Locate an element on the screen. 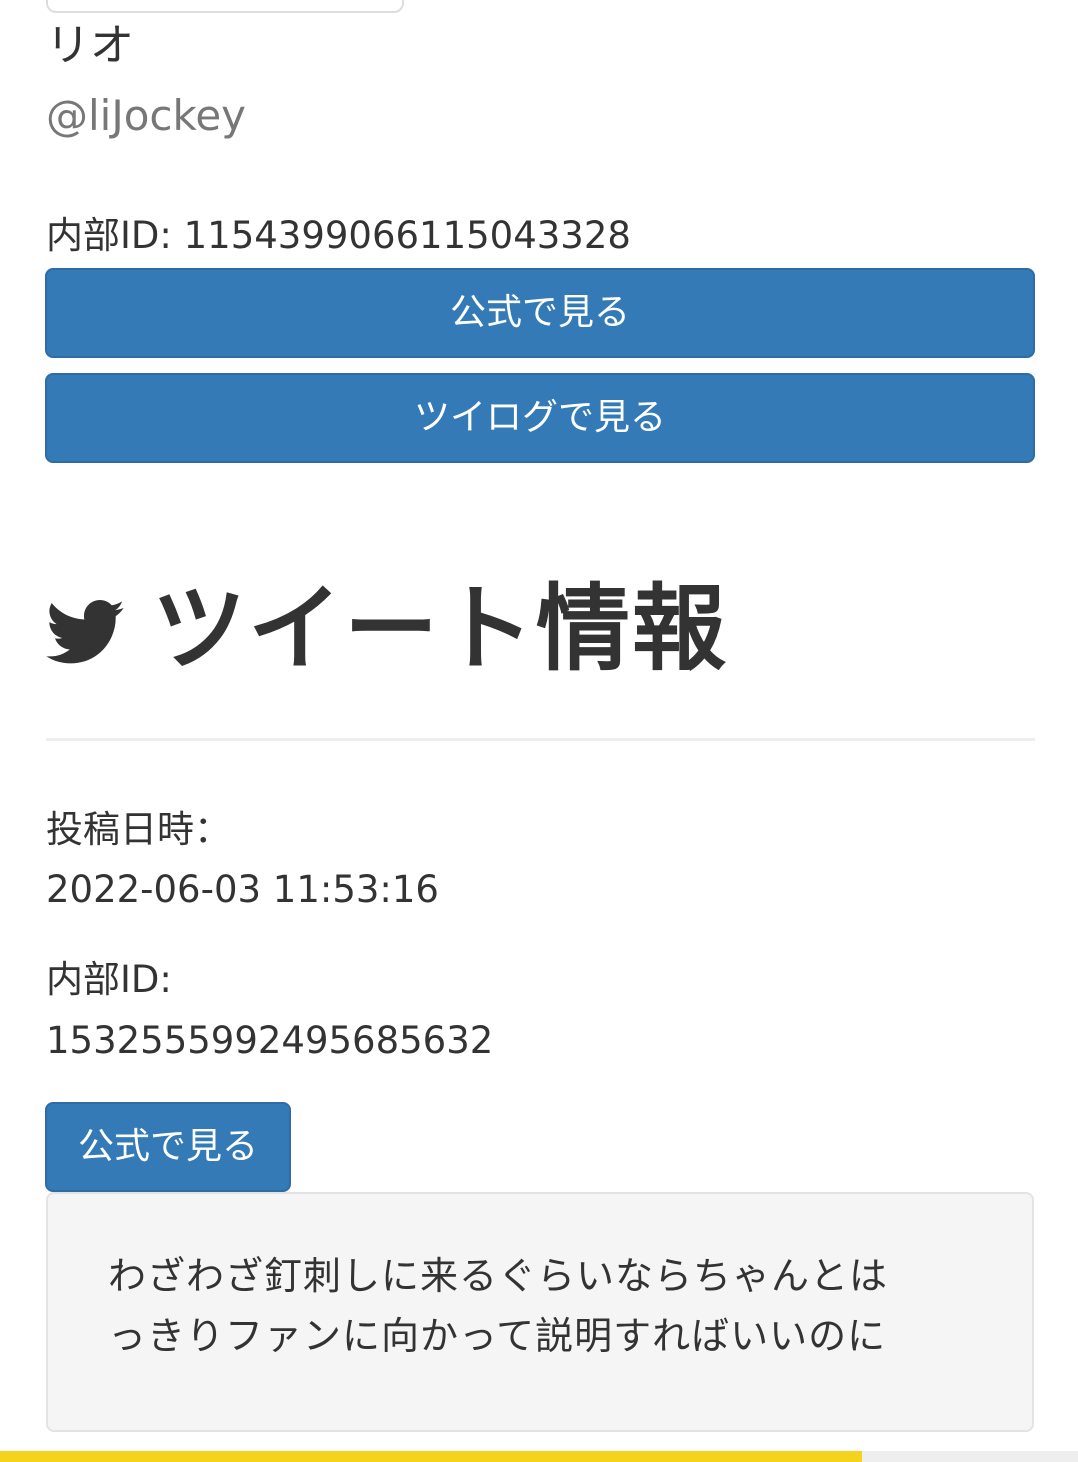 This screenshot has height=1462, width=1078. view-tweet-official-button: 公式で見る is located at coordinates (168, 1147).